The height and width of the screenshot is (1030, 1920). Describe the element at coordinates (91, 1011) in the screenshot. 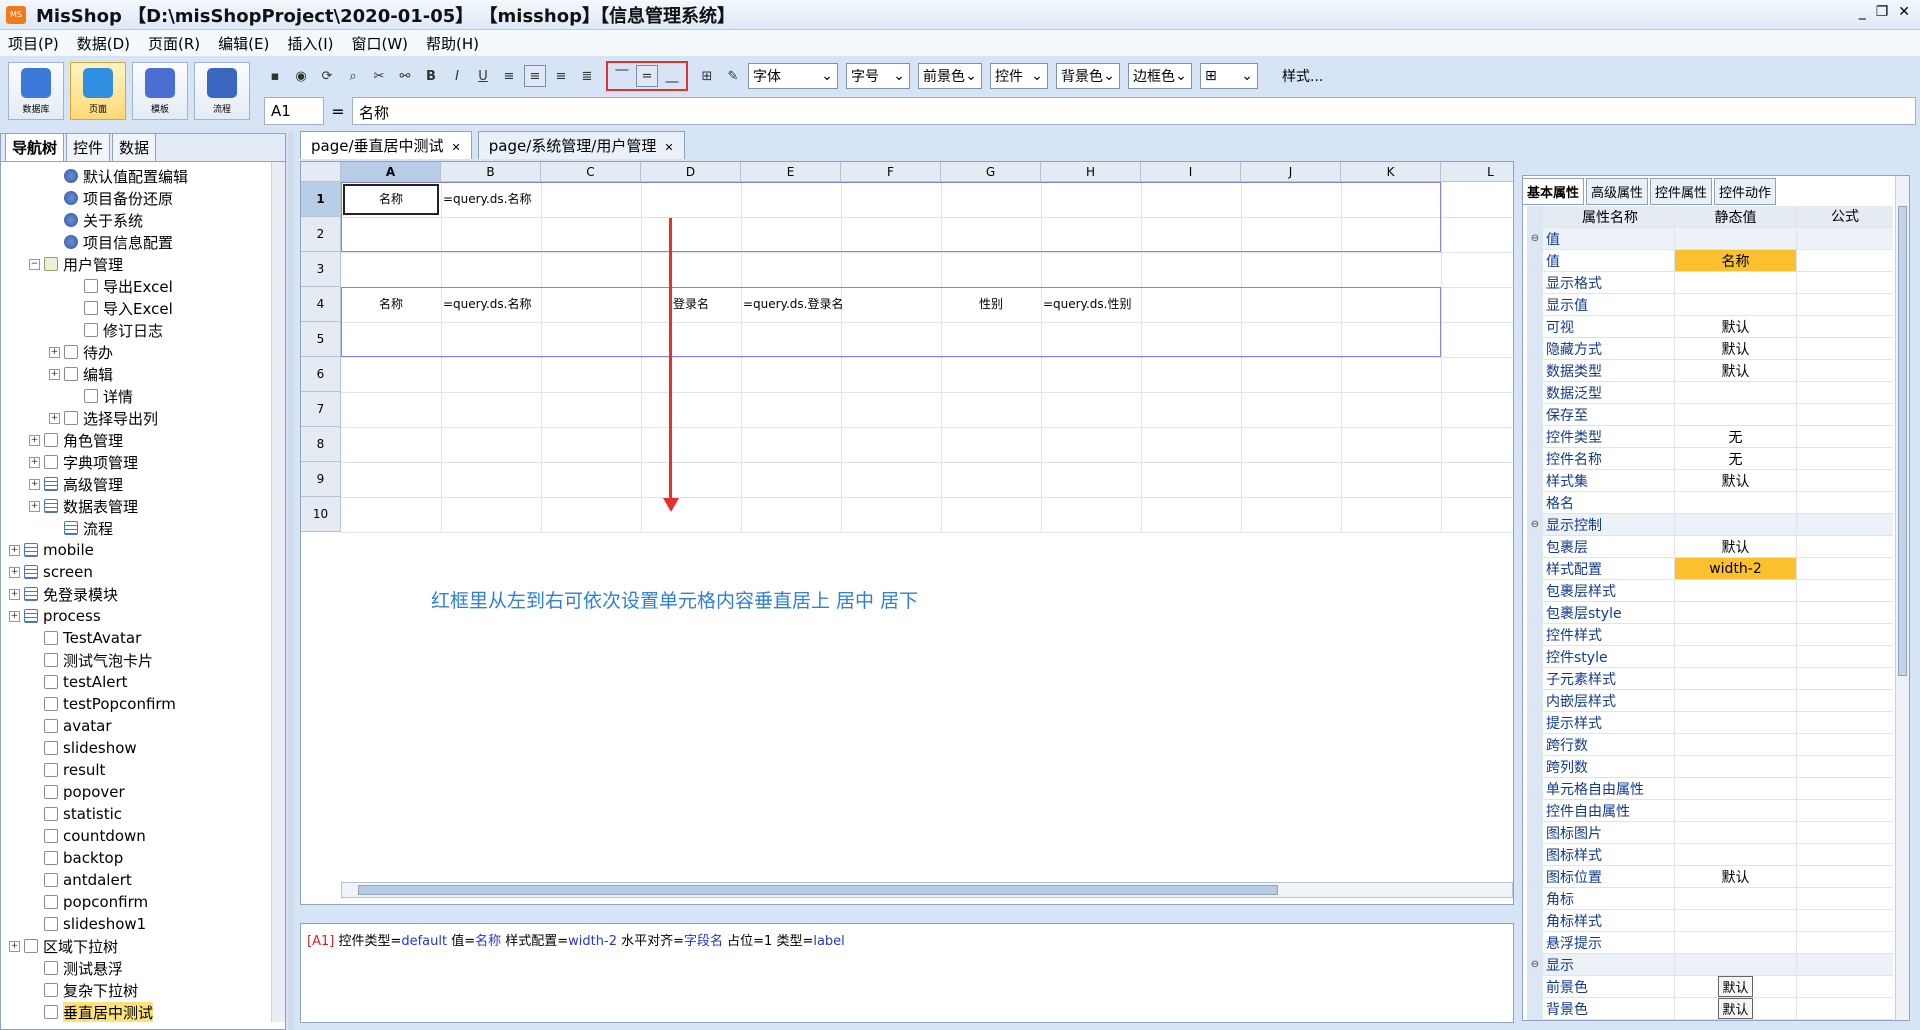

I see `tree-item: 垂直居中测试` at that location.